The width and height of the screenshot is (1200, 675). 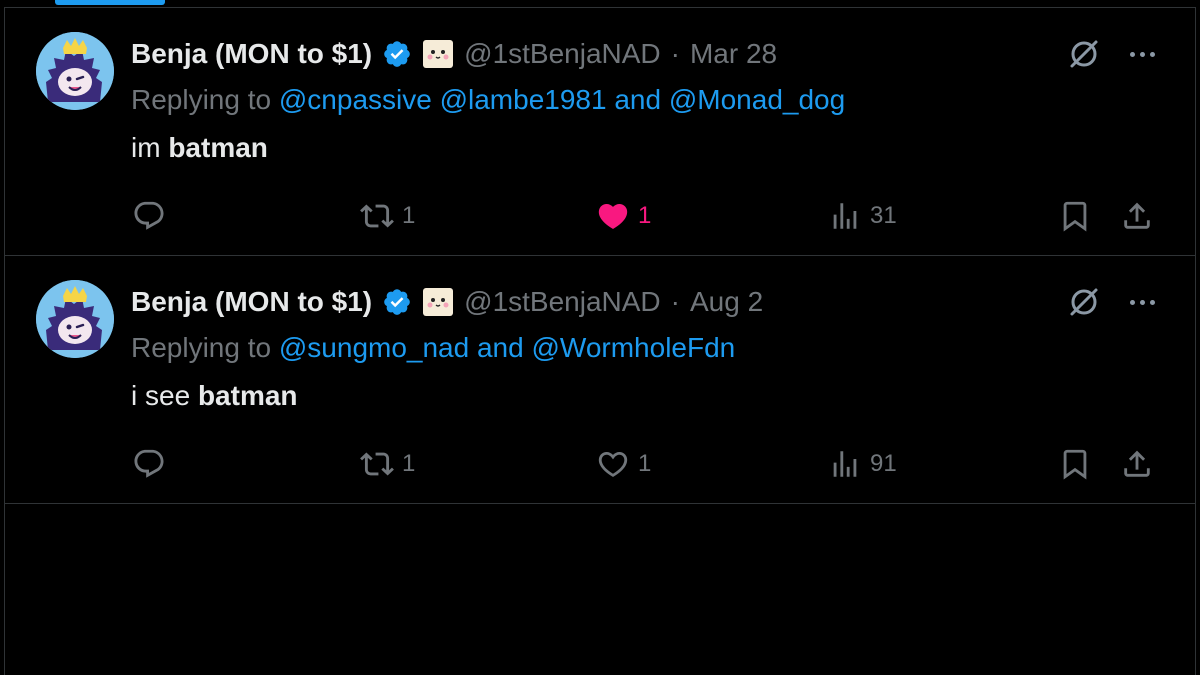 I want to click on tweet-header: Benja (MON to $1) @1stBenjaNAD · Aug 2, so click(x=447, y=302).